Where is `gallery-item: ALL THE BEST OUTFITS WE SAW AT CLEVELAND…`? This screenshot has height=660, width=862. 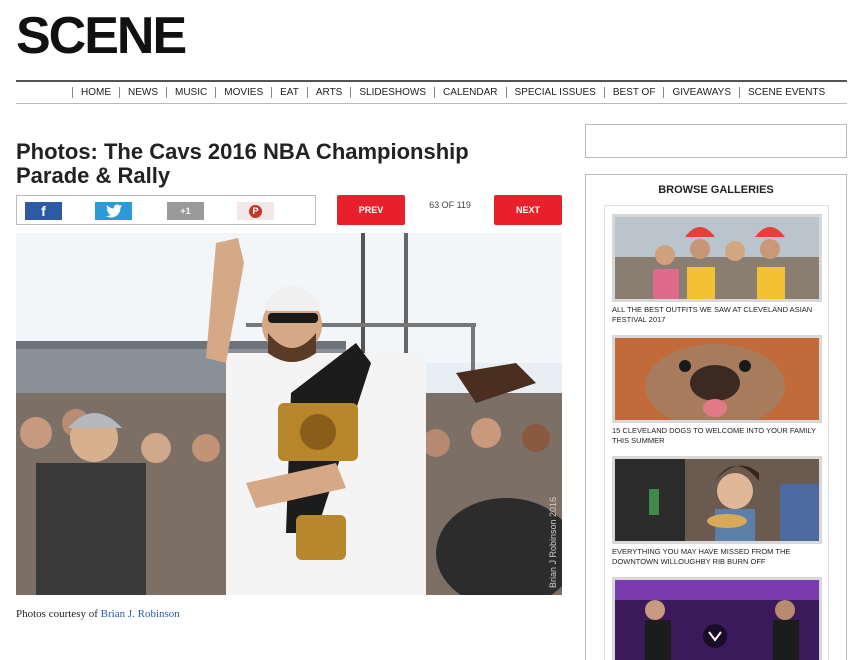 gallery-item: ALL THE BEST OUTFITS WE SAW AT CLEVELAND… is located at coordinates (717, 269).